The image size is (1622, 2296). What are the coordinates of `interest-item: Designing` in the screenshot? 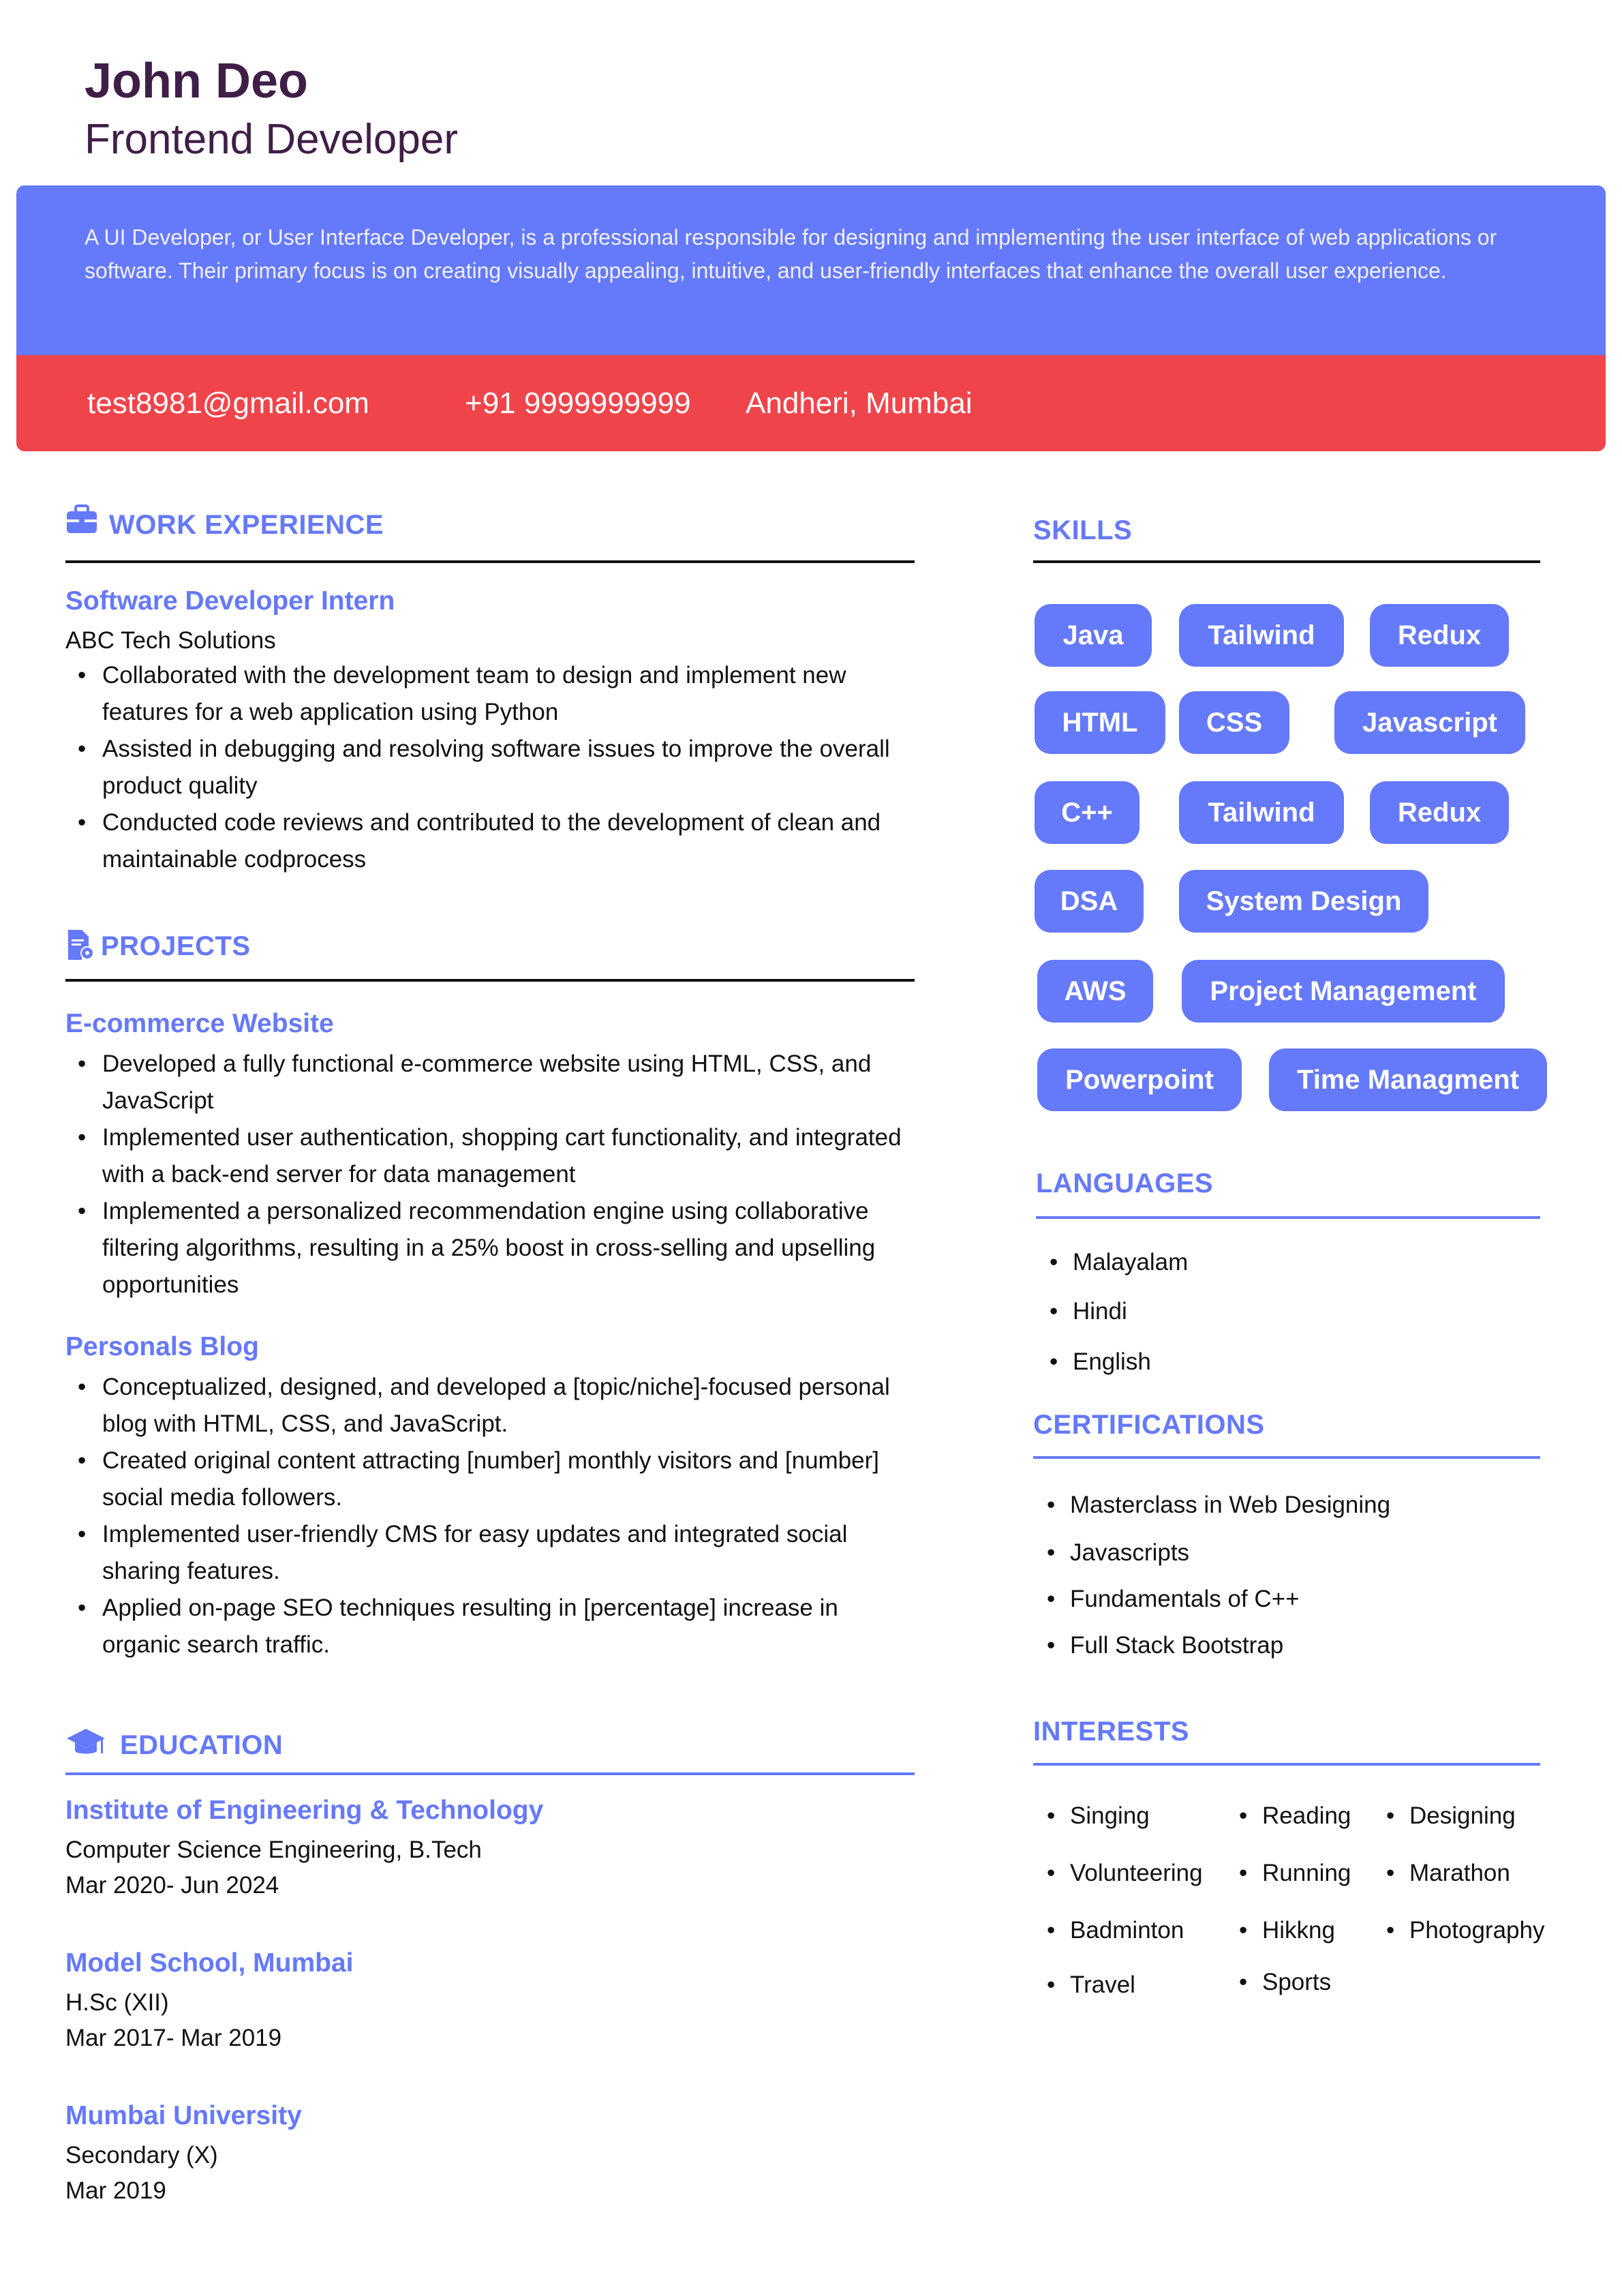 It's located at (1451, 1816).